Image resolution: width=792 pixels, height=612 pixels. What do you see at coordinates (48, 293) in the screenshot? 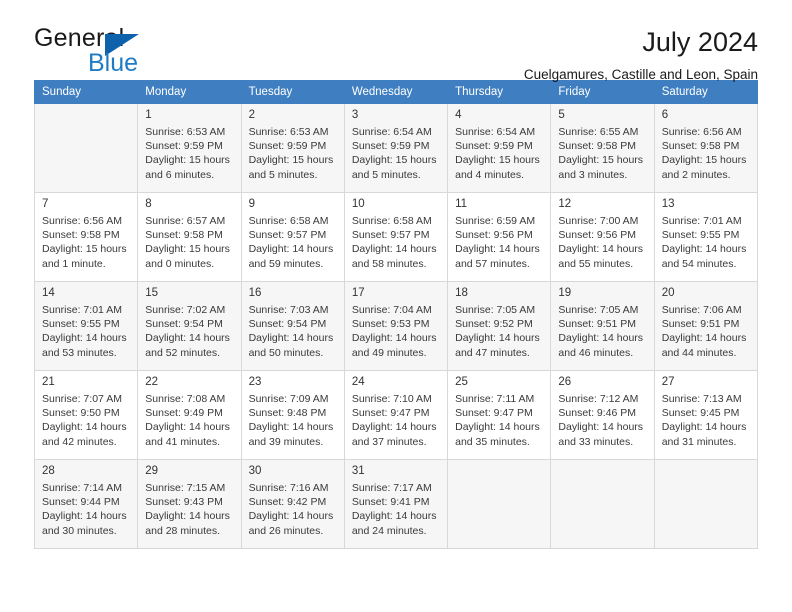
I see `day-number: 14` at bounding box center [48, 293].